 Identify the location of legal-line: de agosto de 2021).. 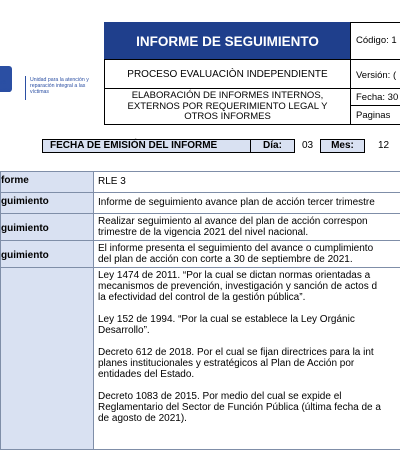
(142, 418).